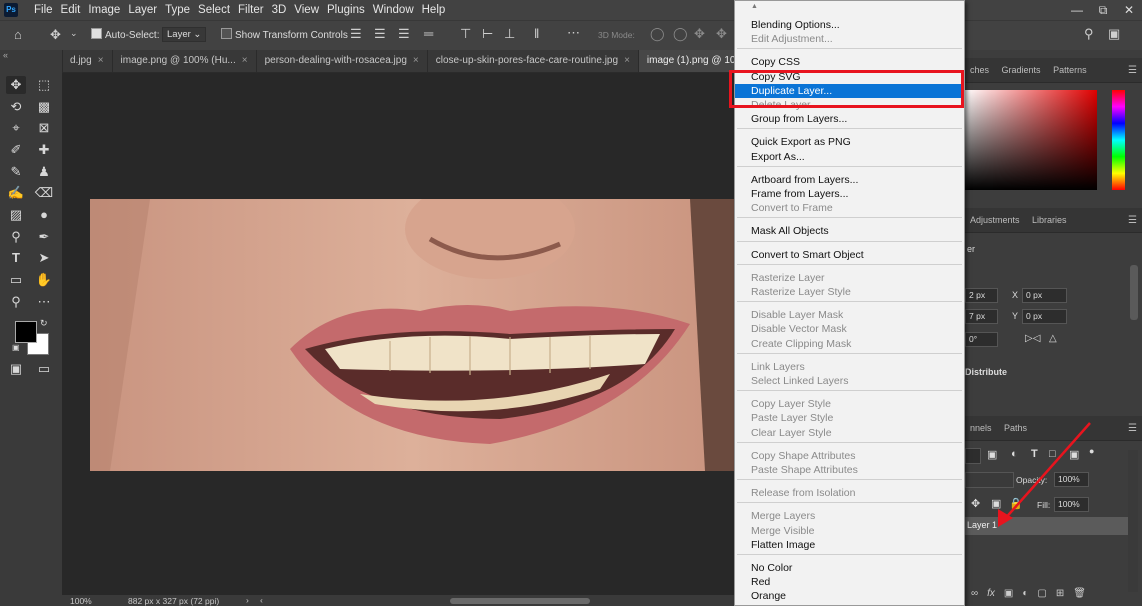  I want to click on menu-item-rasterize-layer: Rasterize Layer, so click(849, 278).